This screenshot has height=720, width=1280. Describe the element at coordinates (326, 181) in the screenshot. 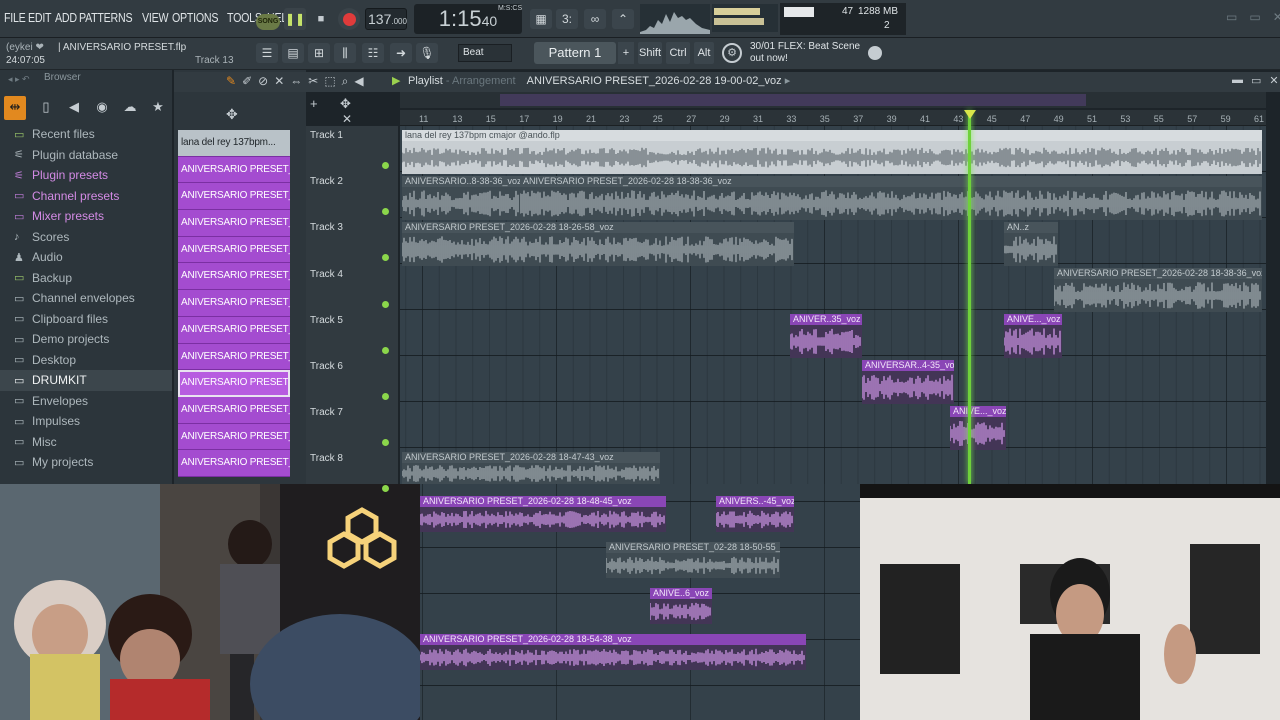

I see `track-name: Track 2` at that location.